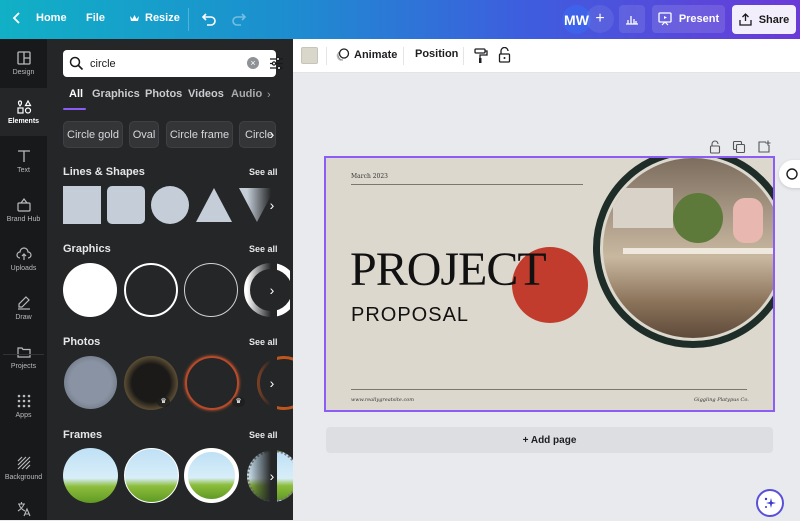 The width and height of the screenshot is (800, 521). I want to click on unlock-icon, so click(504, 55).